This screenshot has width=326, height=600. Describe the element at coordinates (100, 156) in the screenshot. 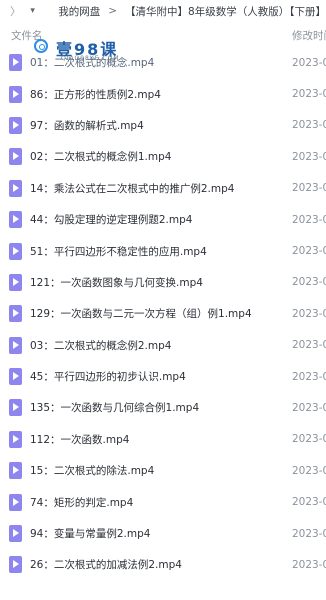

I see `file-name: 02：二次根式的概念例1.mp4` at that location.